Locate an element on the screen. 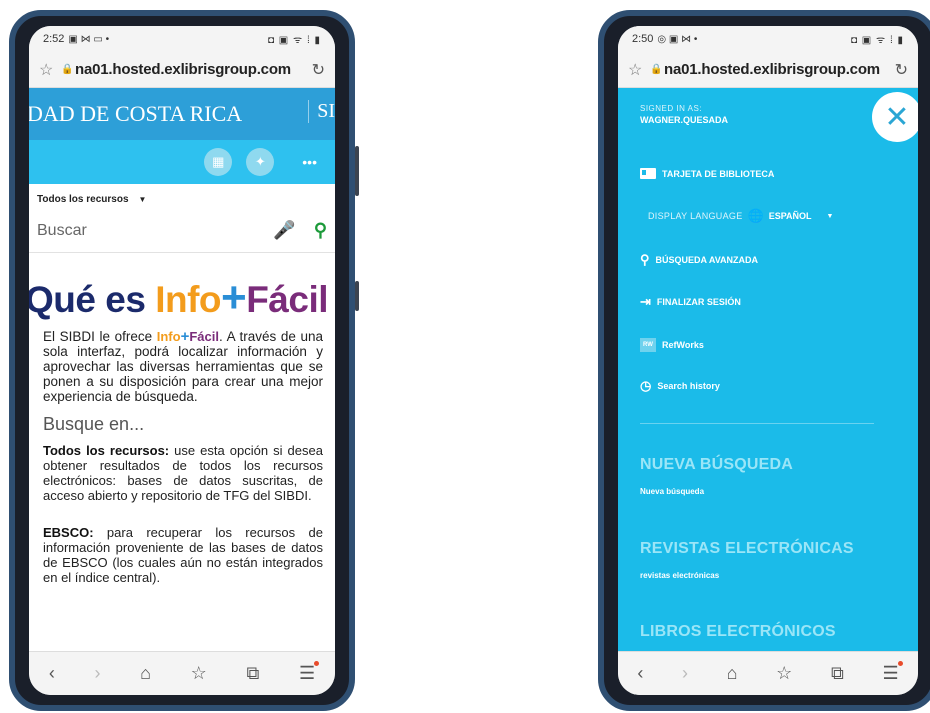 The height and width of the screenshot is (713, 930). hero-question: Qué es is located at coordinates (92, 299).